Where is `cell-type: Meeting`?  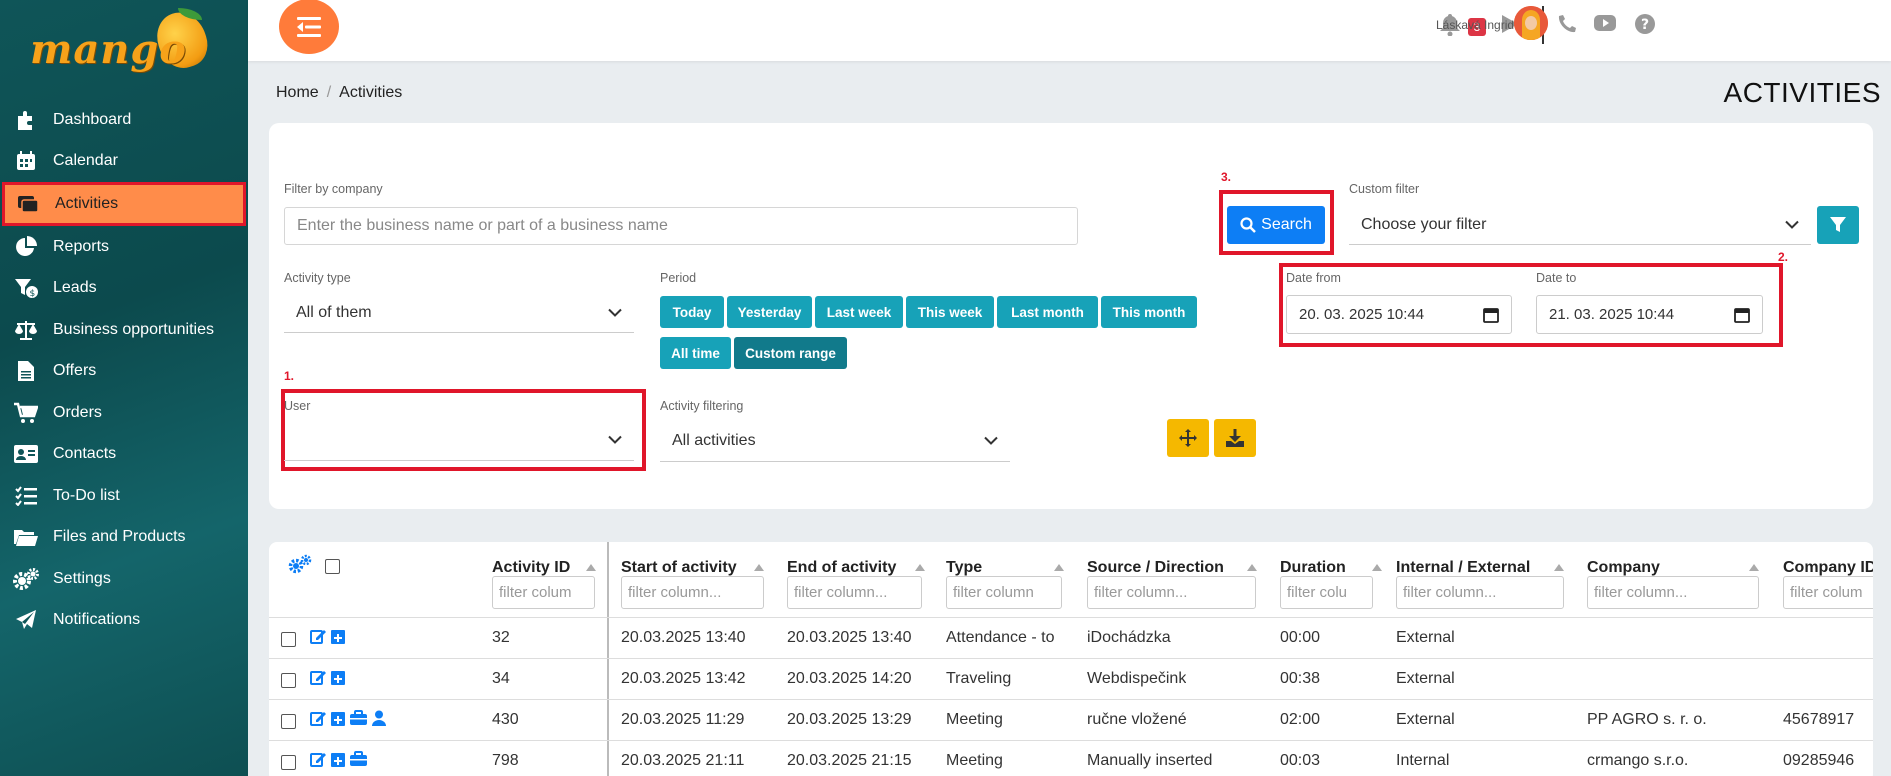
cell-type: Meeting is located at coordinates (974, 719).